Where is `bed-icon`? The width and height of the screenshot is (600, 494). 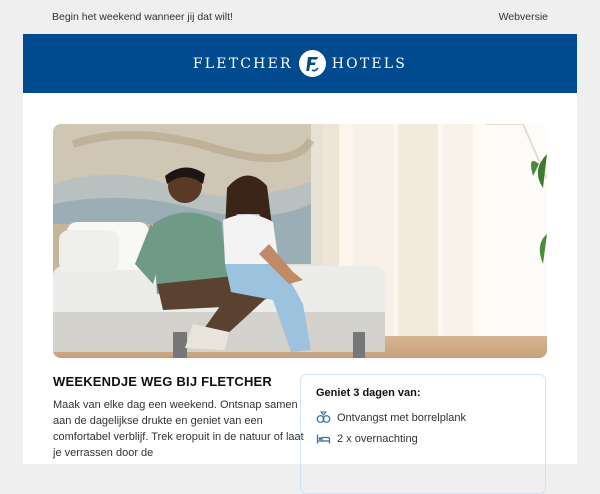 bed-icon is located at coordinates (323, 438).